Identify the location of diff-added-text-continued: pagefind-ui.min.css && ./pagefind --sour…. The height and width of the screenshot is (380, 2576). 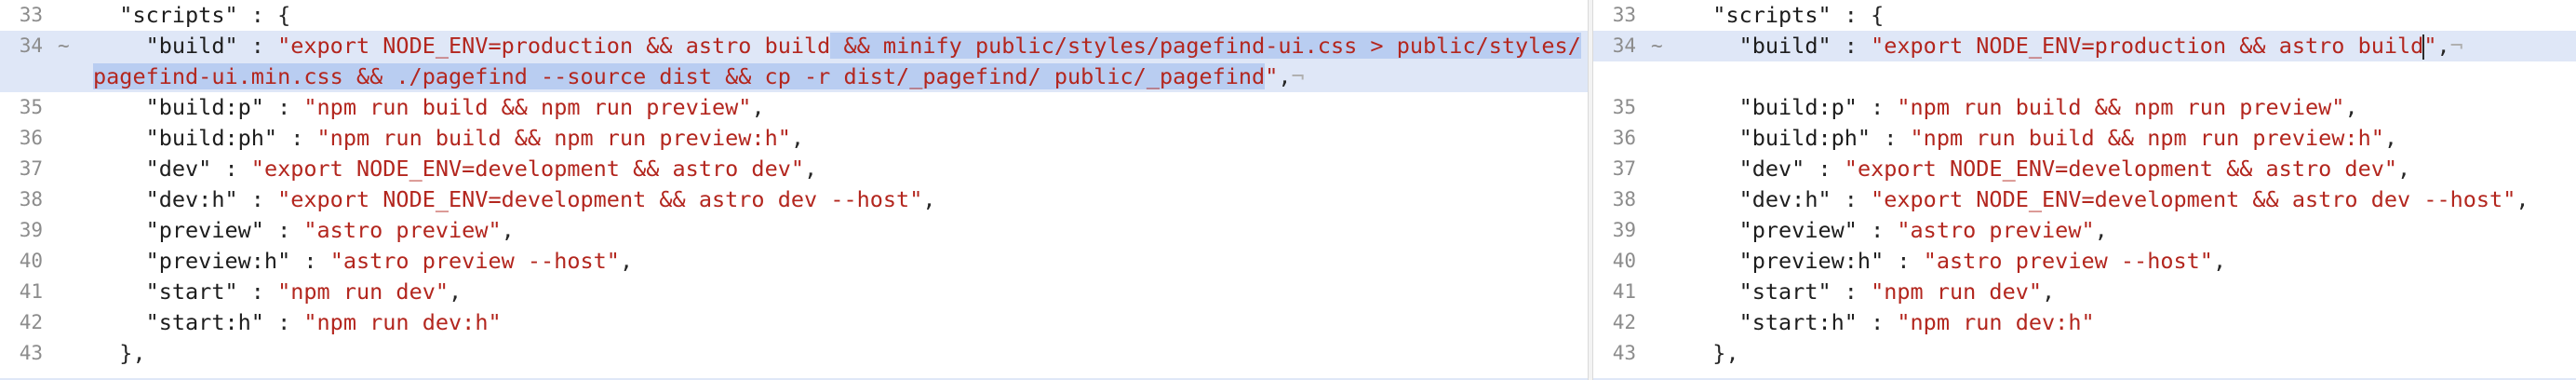
(679, 76).